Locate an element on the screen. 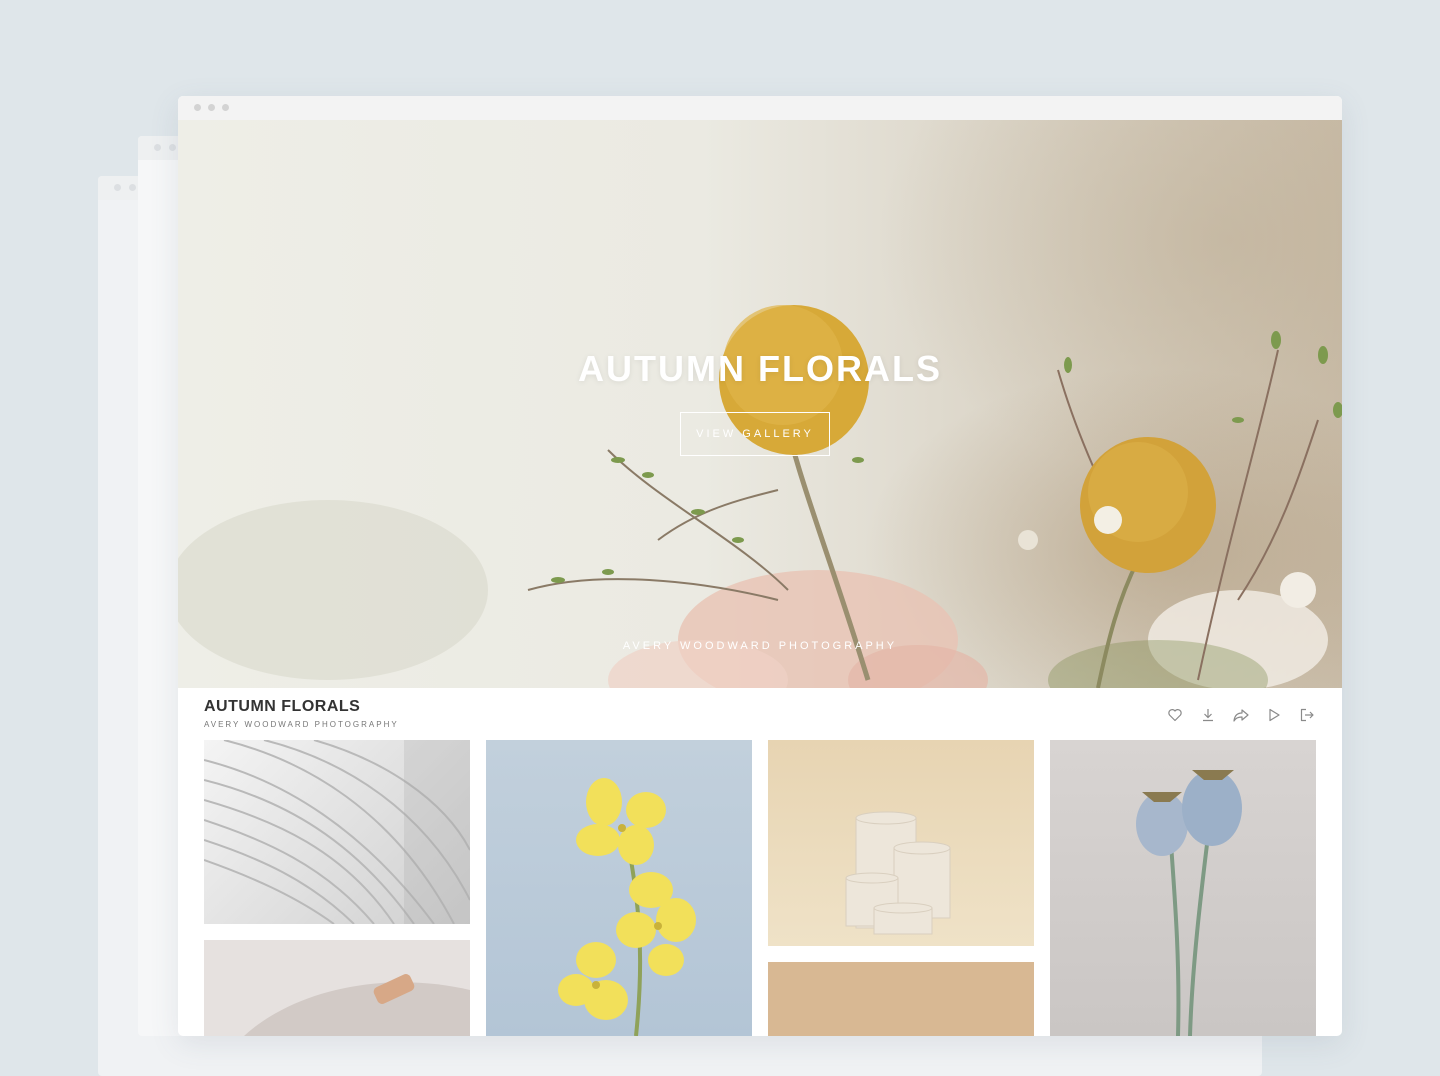 The width and height of the screenshot is (1440, 1076). slideshow-button is located at coordinates (1274, 715).